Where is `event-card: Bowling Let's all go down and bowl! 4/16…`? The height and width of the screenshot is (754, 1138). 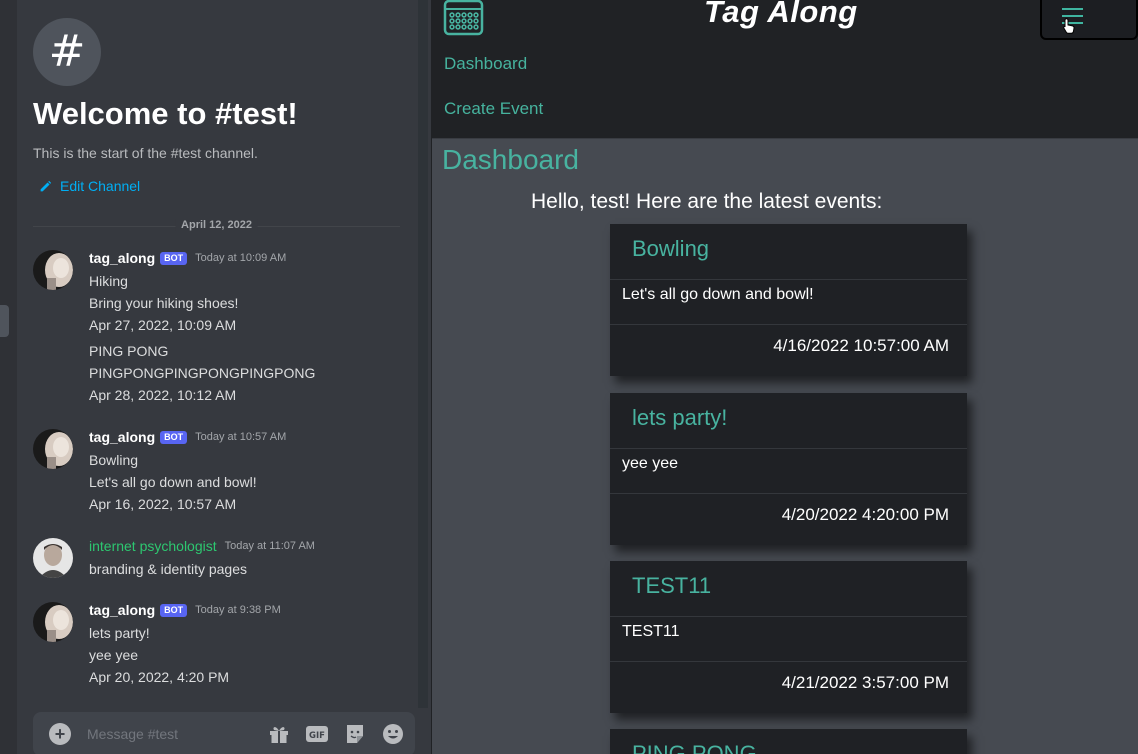 event-card: Bowling Let's all go down and bowl! 4/16… is located at coordinates (788, 300).